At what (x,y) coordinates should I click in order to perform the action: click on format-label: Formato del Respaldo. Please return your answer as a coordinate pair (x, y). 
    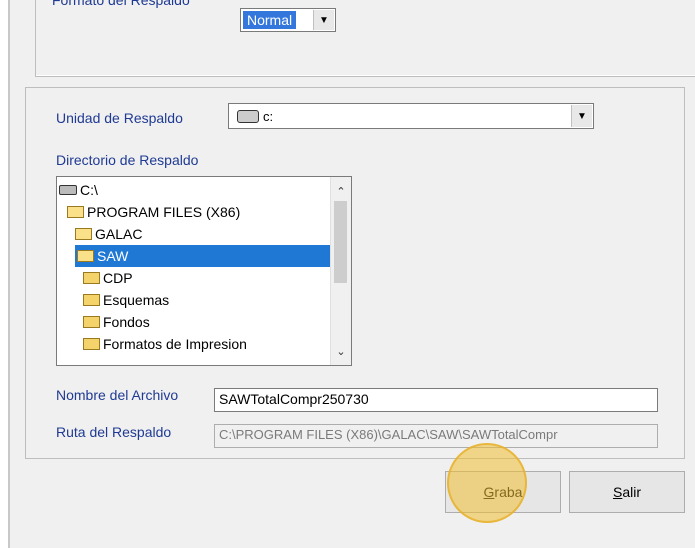
    Looking at the image, I should click on (121, 4).